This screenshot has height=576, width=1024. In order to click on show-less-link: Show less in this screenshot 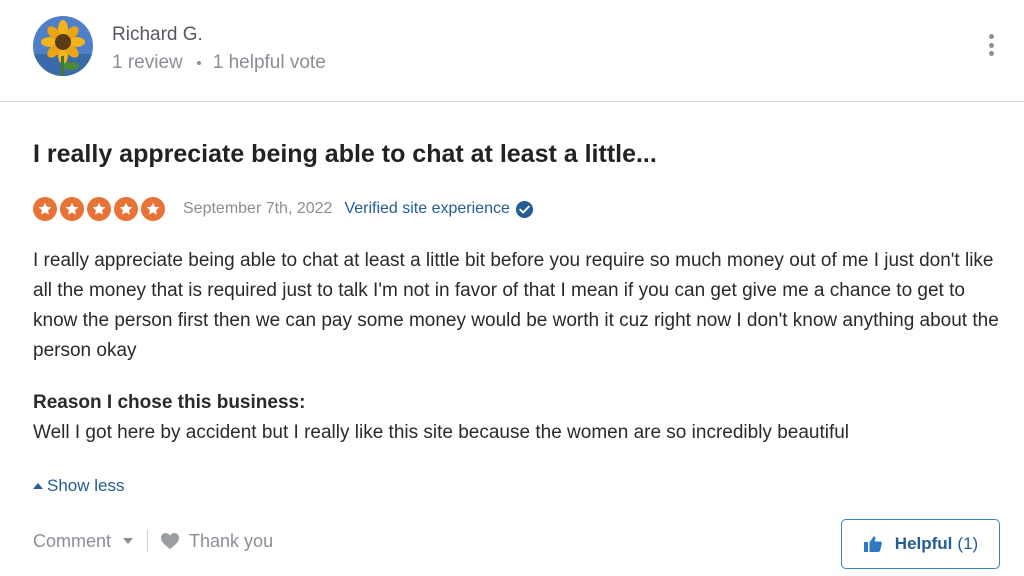, I will do `click(78, 486)`.